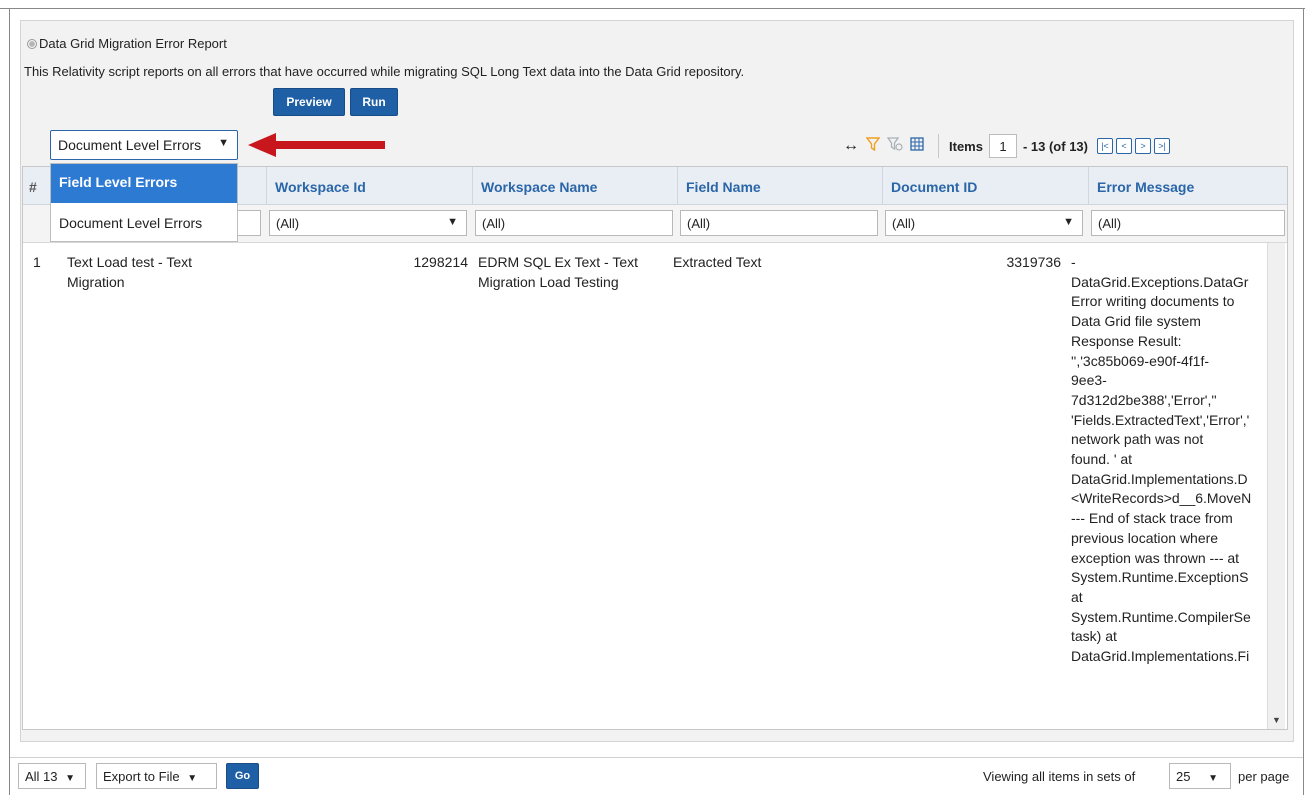 This screenshot has width=1305, height=795. I want to click on filter-error-message: (All), so click(1188, 223).